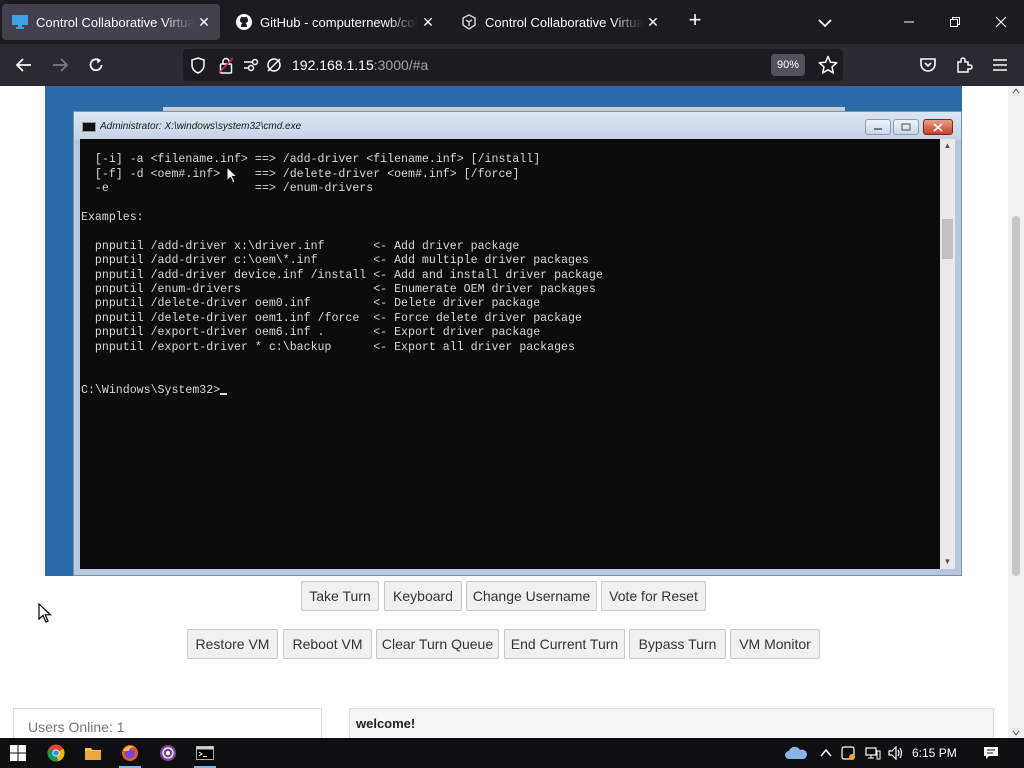  Describe the element at coordinates (1016, 396) in the screenshot. I see `page-scroll-thumb` at that location.